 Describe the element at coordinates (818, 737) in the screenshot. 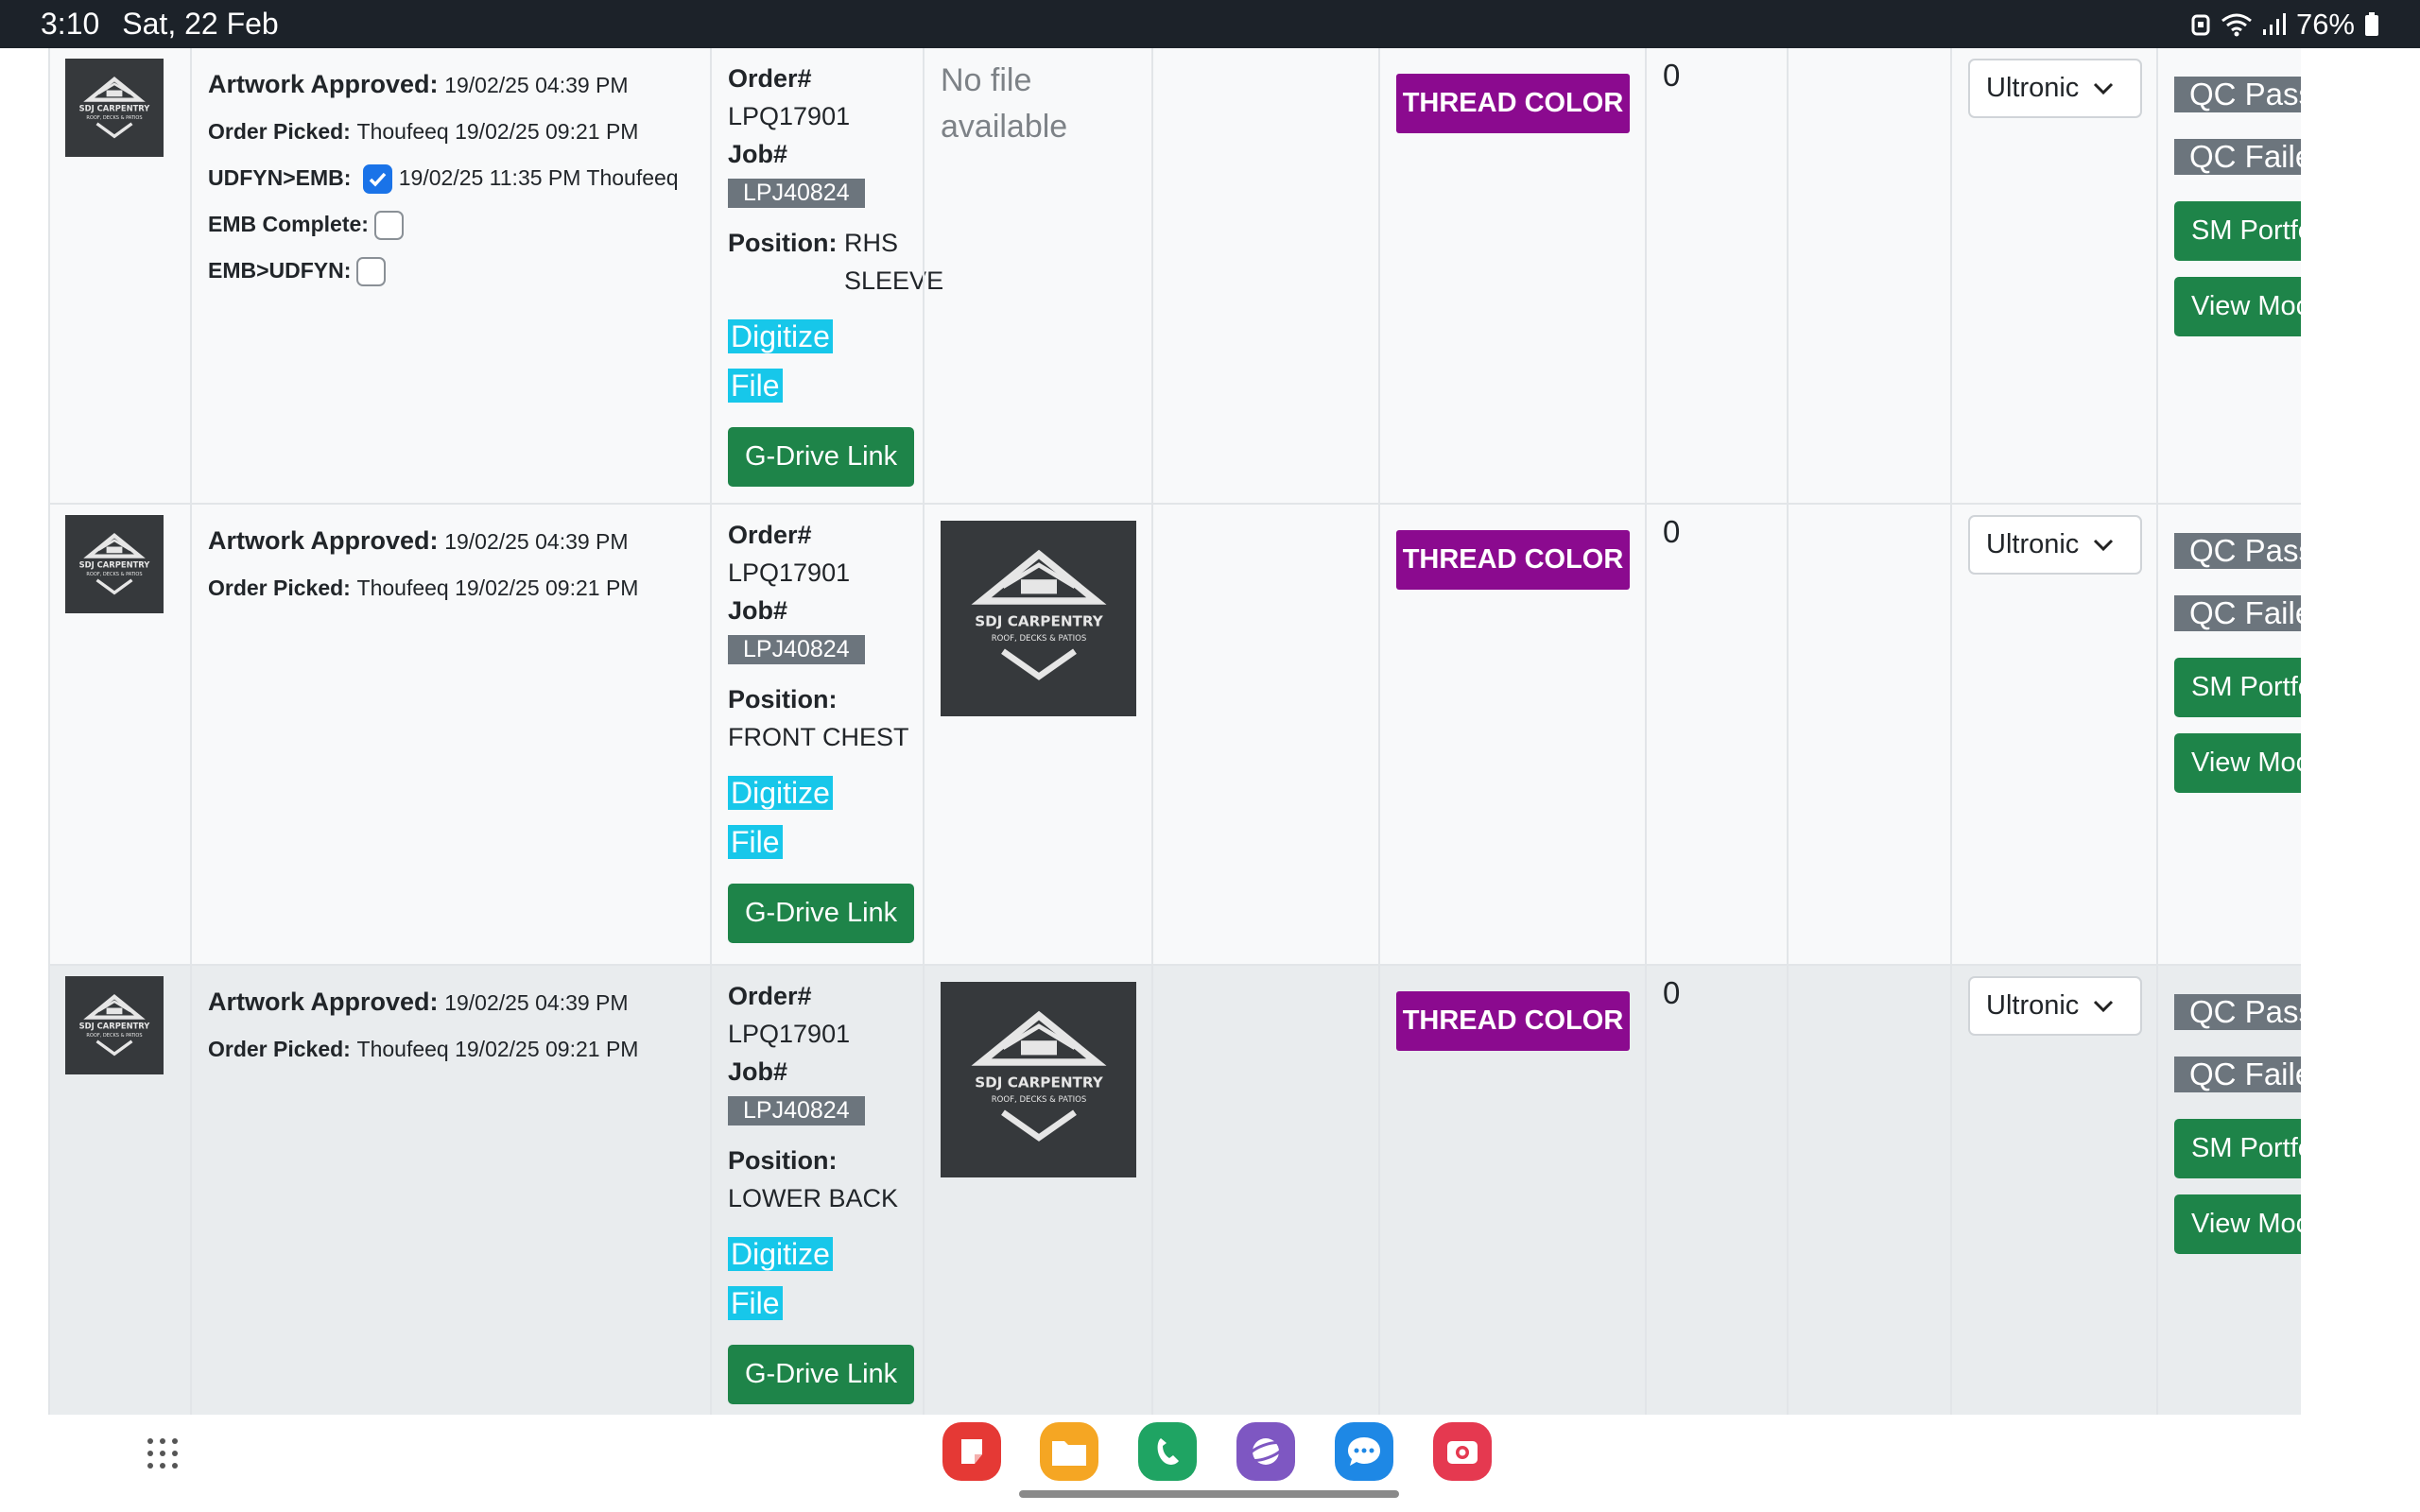

I see `position-value: FRONT CHEST` at that location.